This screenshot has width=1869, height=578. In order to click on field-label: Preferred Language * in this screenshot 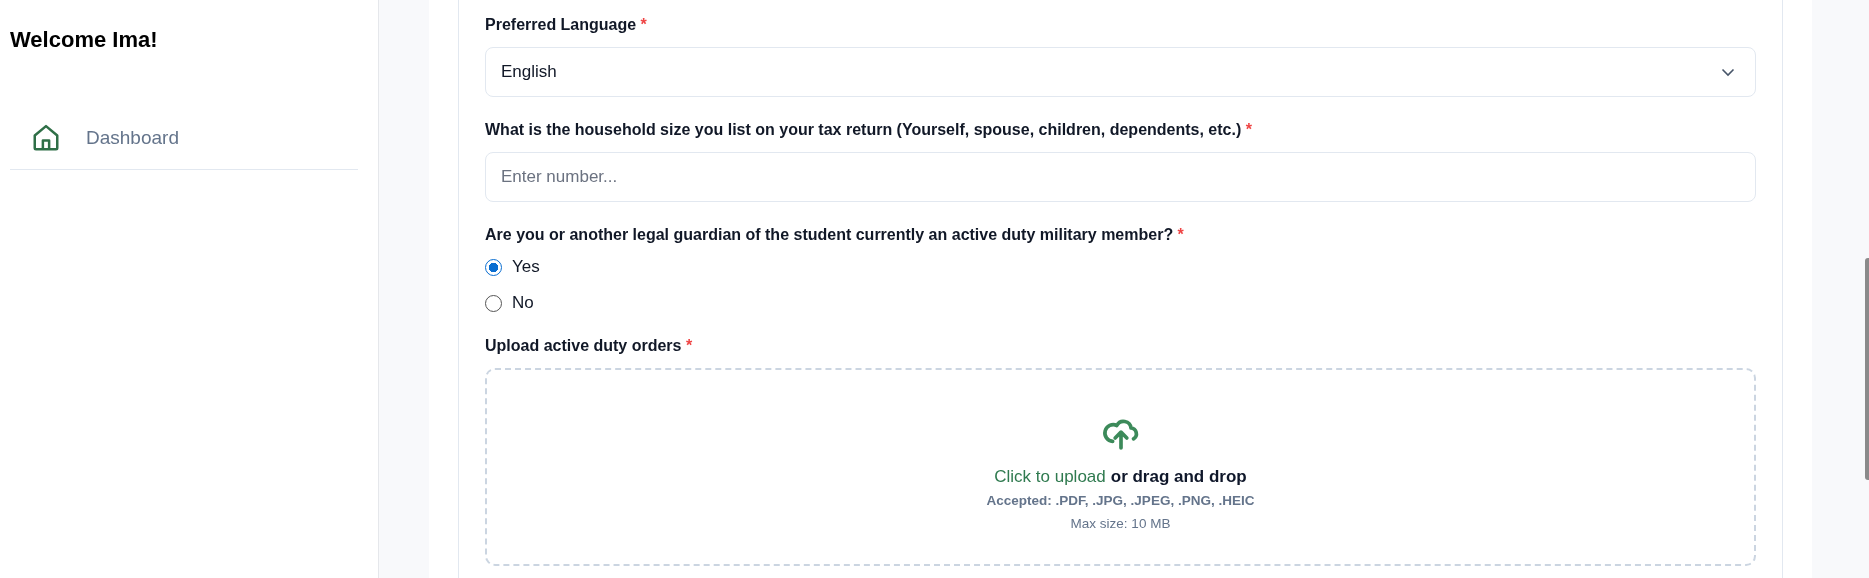, I will do `click(566, 25)`.